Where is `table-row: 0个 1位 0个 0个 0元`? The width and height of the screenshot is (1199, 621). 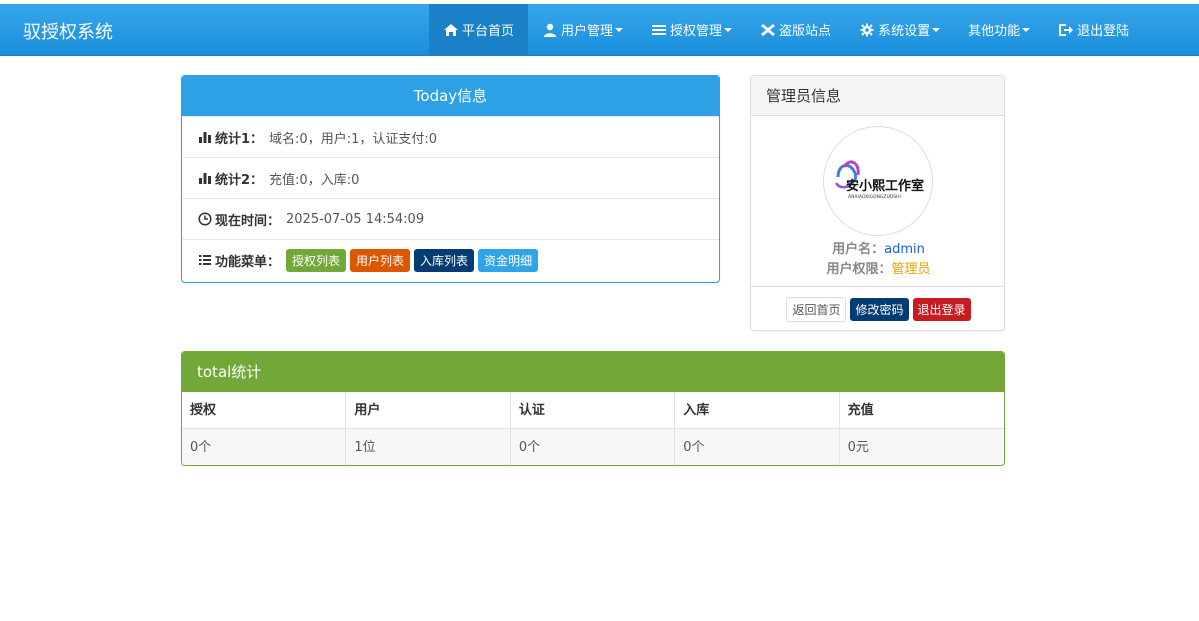
table-row: 0个 1位 0个 0个 0元 is located at coordinates (593, 447).